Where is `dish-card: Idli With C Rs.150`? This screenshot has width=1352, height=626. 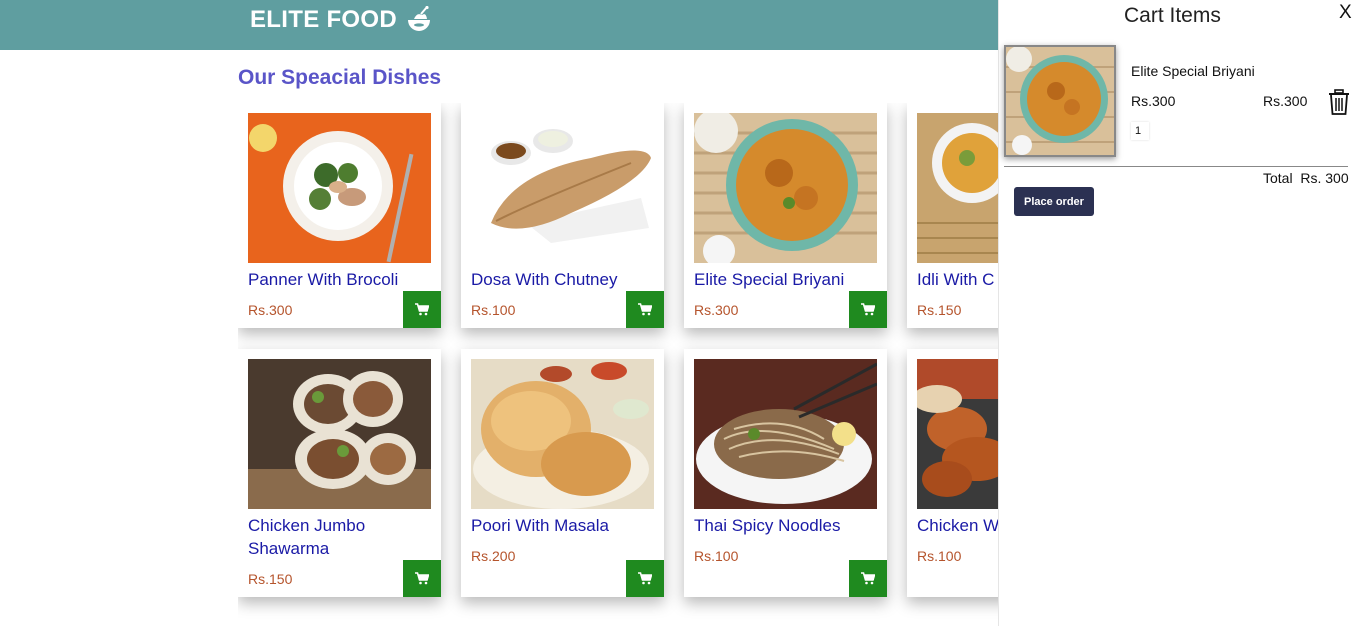 dish-card: Idli With C Rs.150 is located at coordinates (952, 215).